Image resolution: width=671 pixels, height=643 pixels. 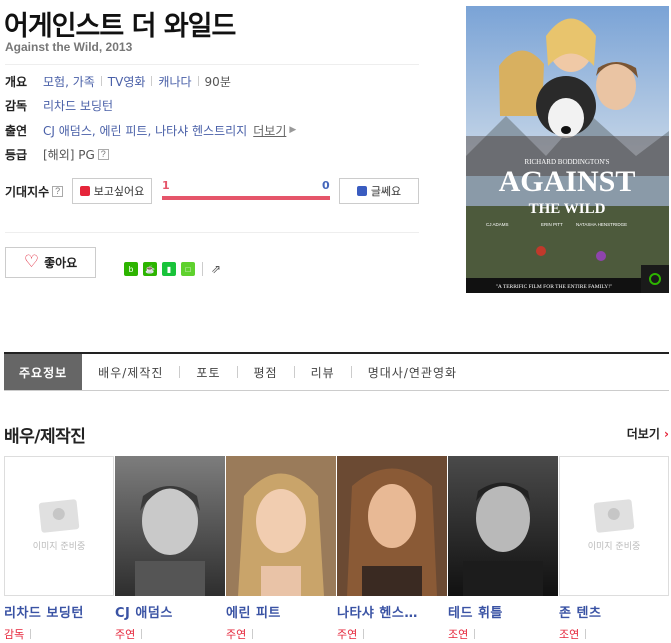 I want to click on overview-row: 개요 모험, 가족 TV영화 캐나다 90분, so click(x=118, y=81).